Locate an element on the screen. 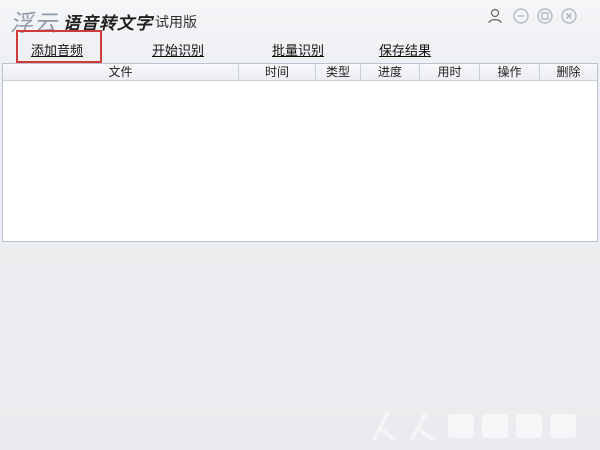  column-header-action: 操作 is located at coordinates (510, 72).